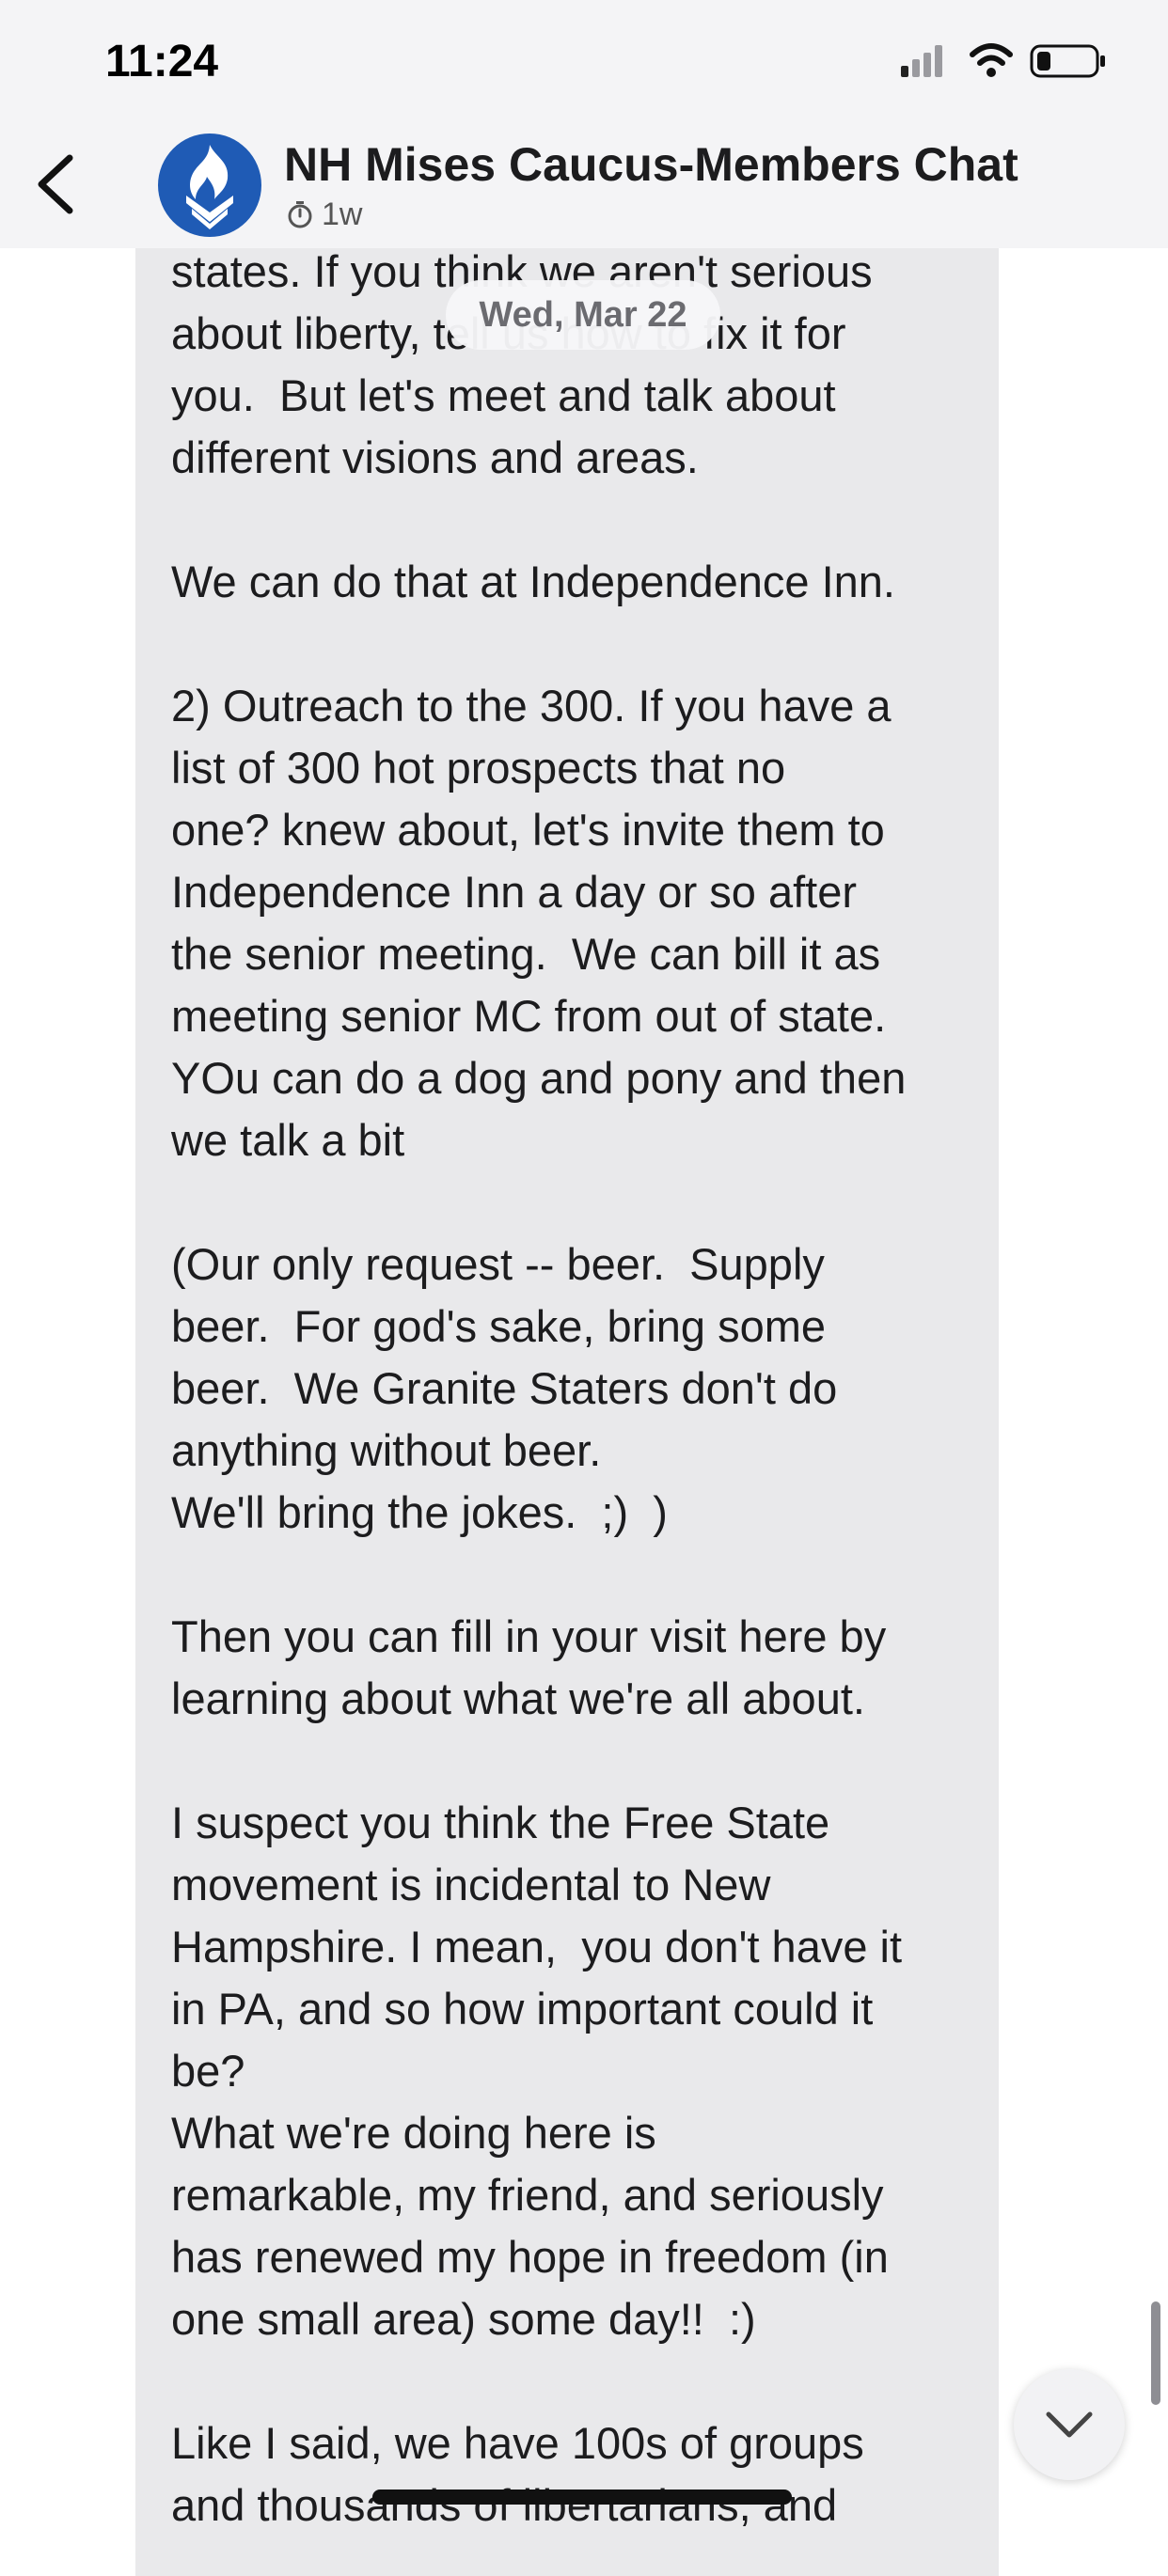  I want to click on scrollbar-thumb, so click(1155, 2353).